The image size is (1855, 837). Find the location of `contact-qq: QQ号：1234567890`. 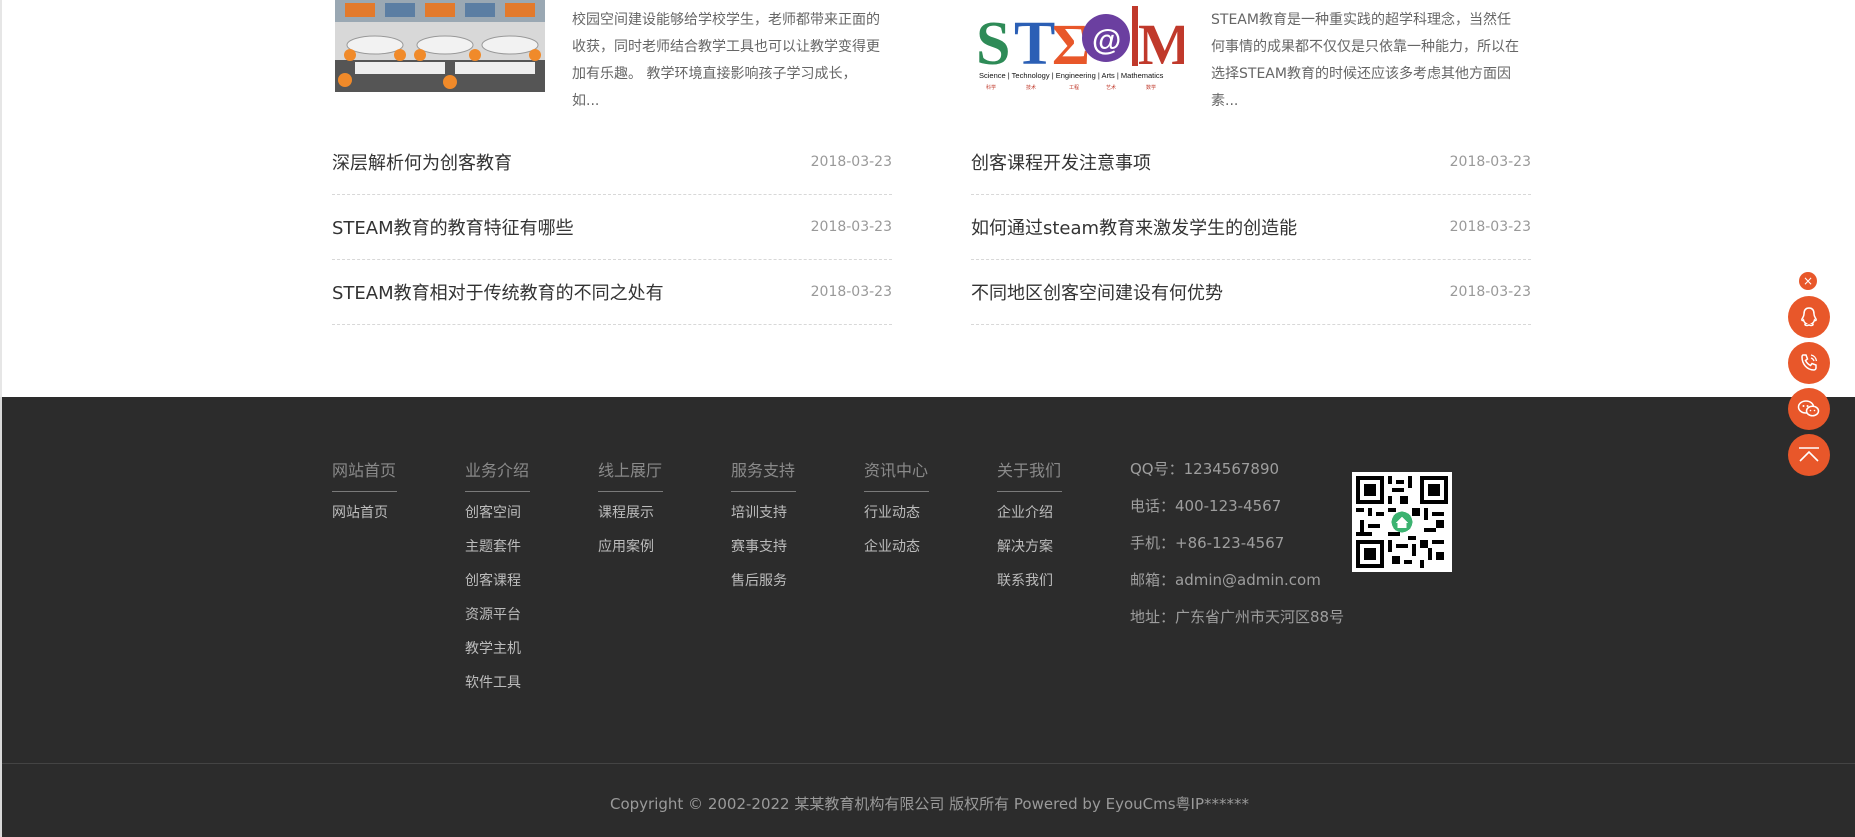

contact-qq: QQ号：1234567890 is located at coordinates (1205, 469).